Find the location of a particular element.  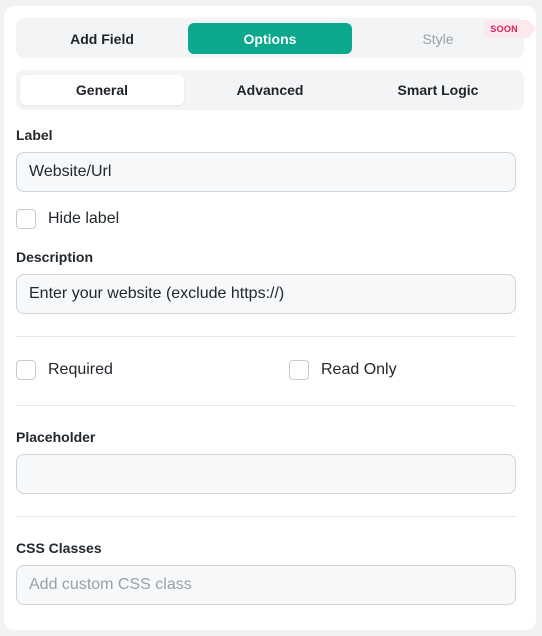

tab-general-label: General is located at coordinates (102, 90).